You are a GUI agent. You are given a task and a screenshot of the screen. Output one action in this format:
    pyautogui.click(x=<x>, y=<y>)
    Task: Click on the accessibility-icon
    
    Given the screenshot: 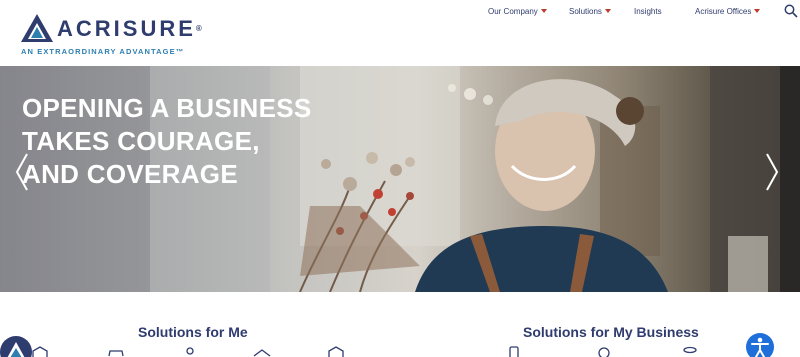 What is the action you would take?
    pyautogui.click(x=760, y=347)
    